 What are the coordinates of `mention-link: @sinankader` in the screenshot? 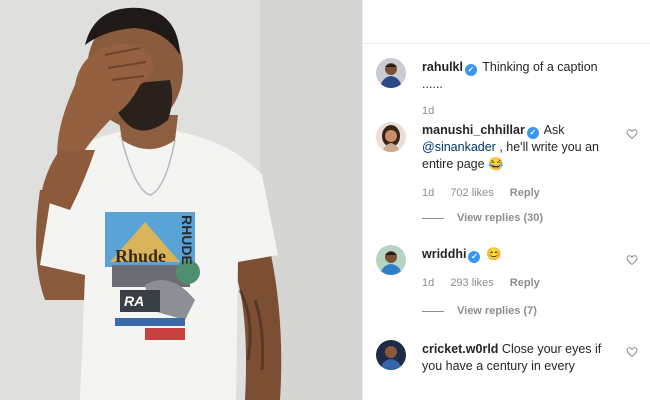 It's located at (459, 147).